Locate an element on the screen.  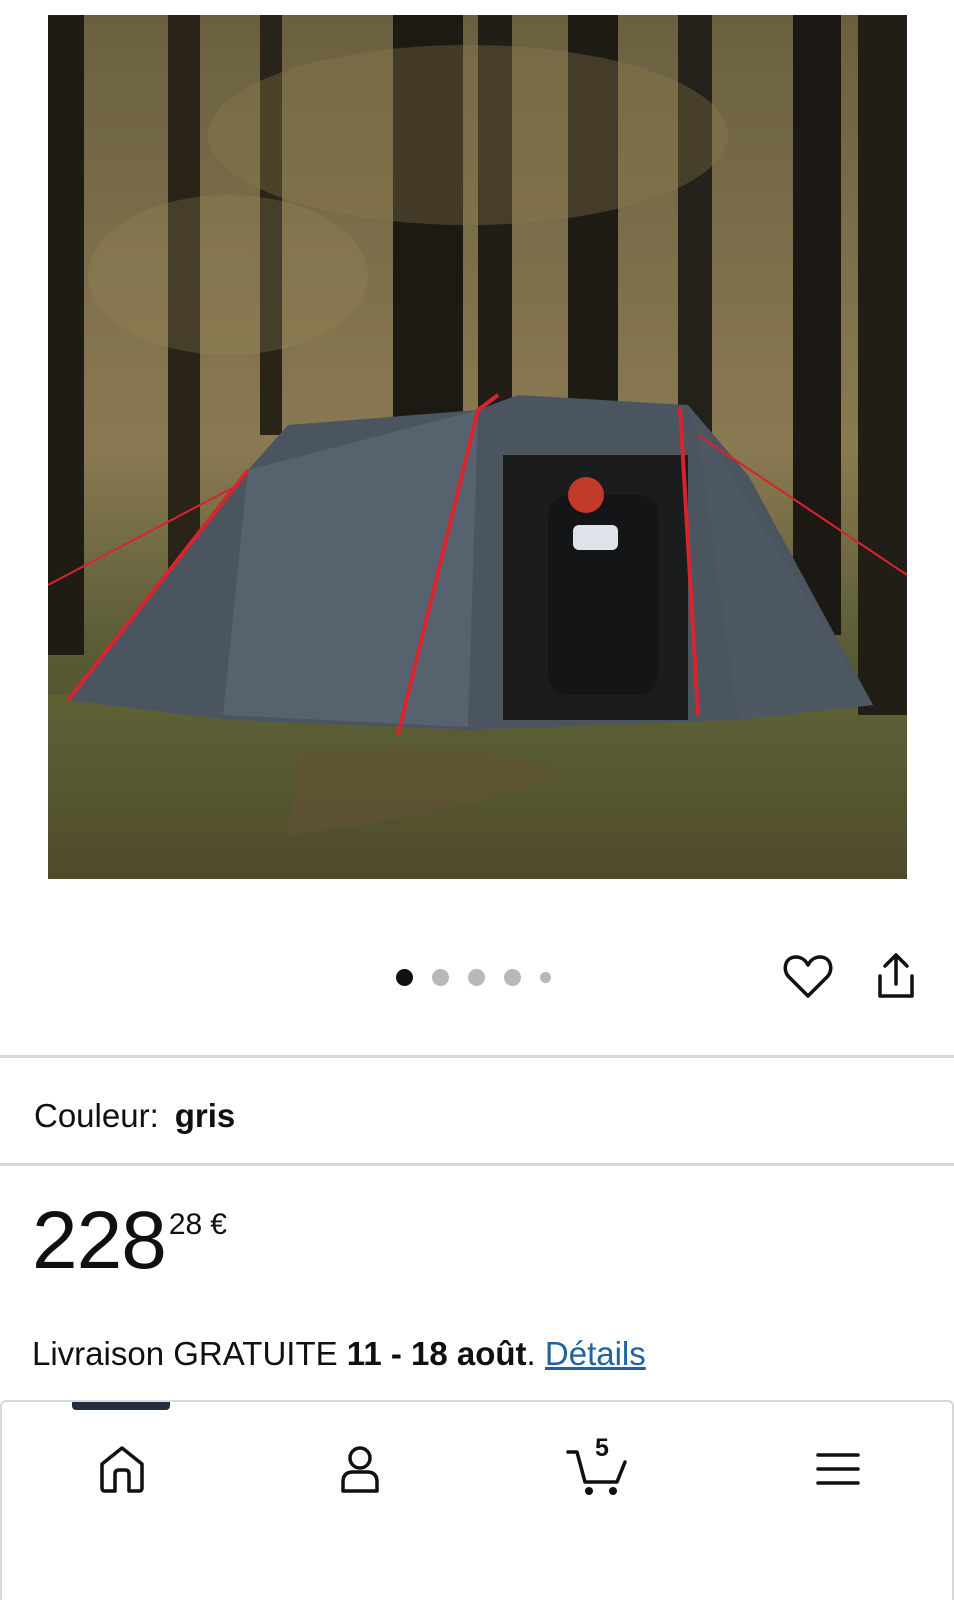
share-icon is located at coordinates (896, 975).